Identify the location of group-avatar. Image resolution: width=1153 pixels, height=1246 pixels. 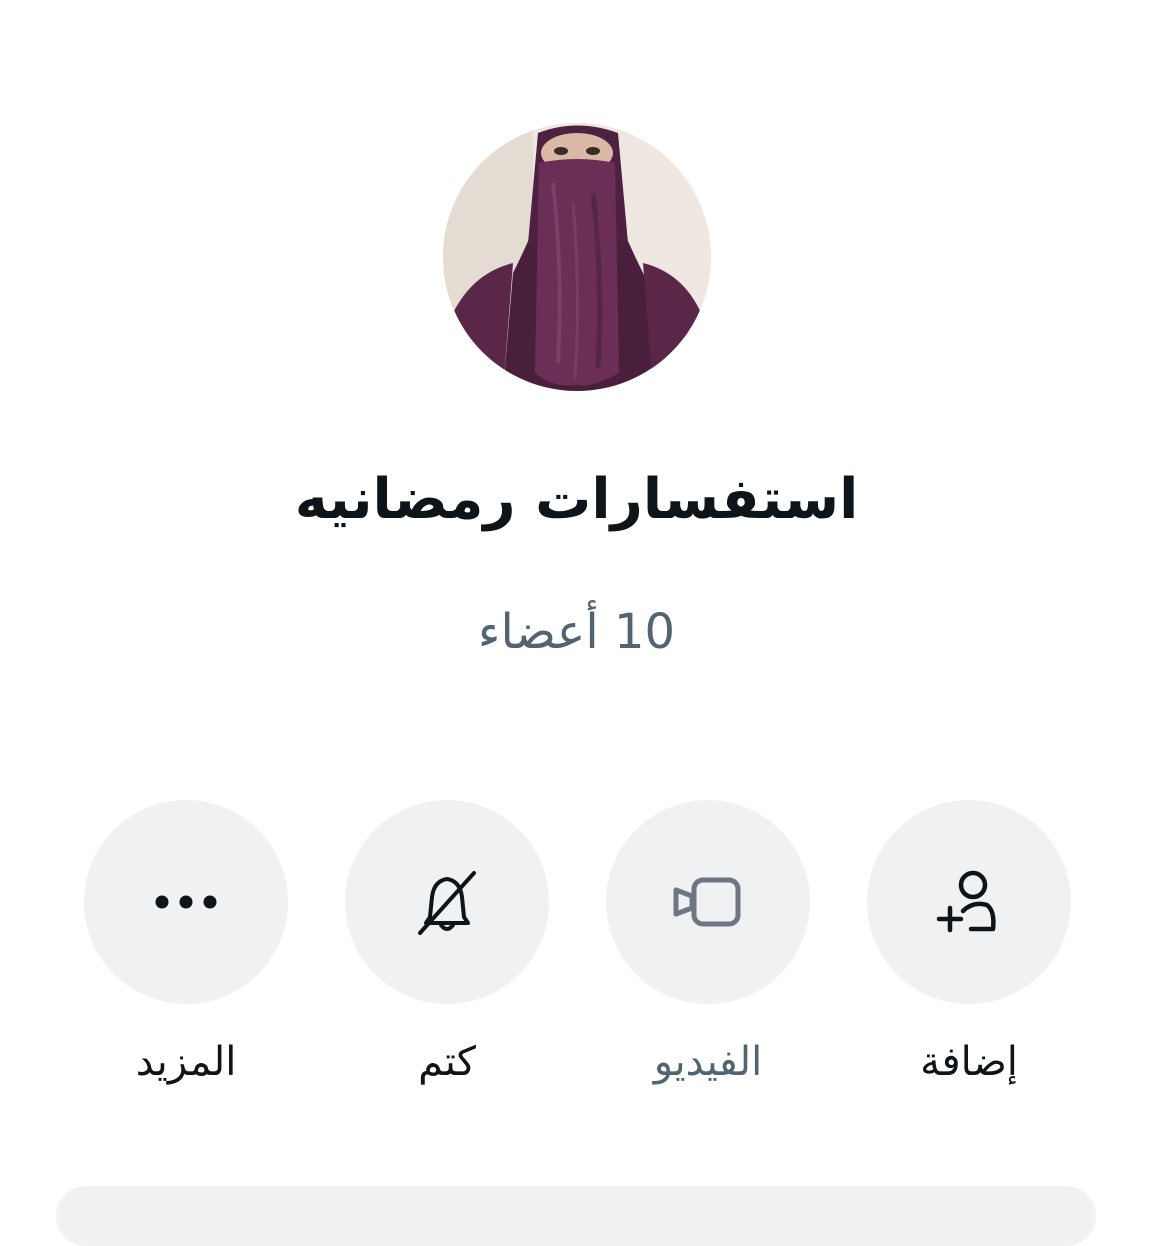
(577, 257).